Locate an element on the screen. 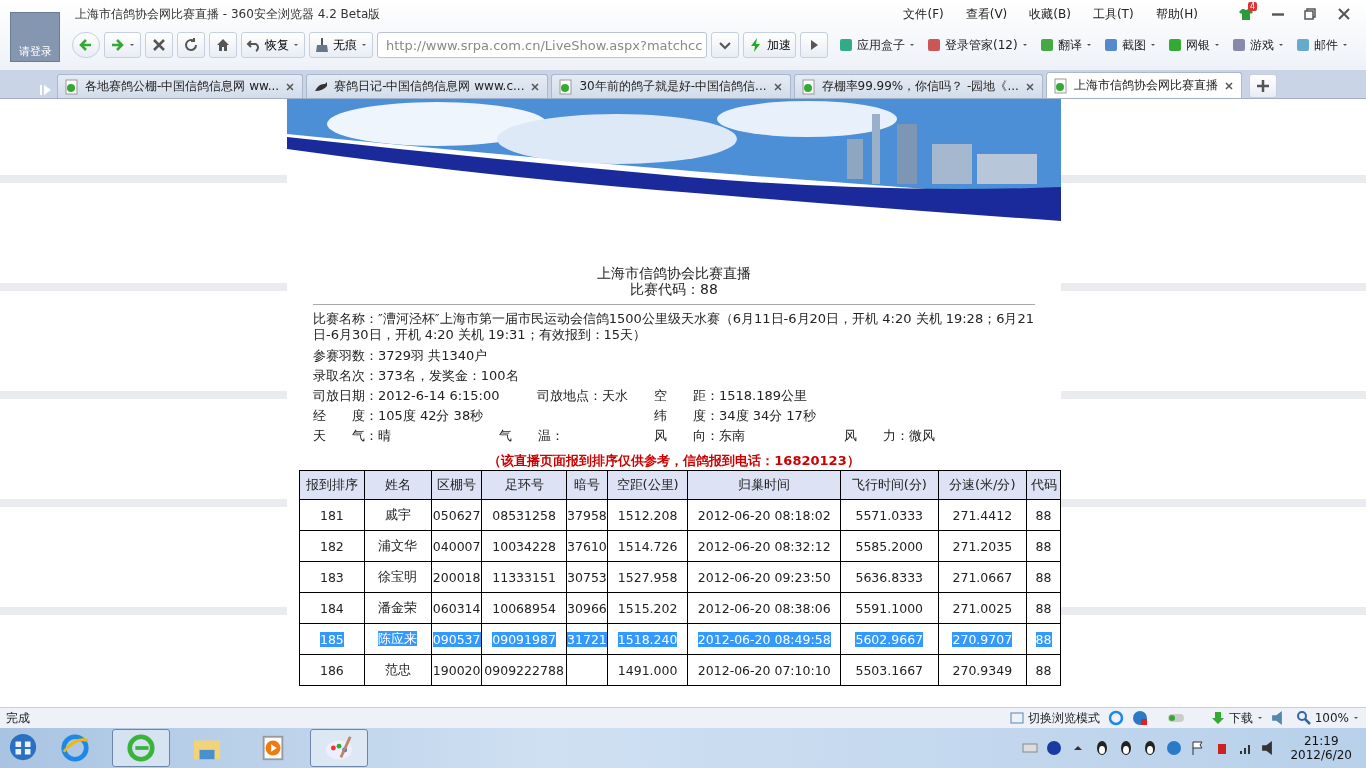 This screenshot has height=768, width=1366. notice-text: （该直播页面报到排序仅供参考，信鸽报到电话：16820123） is located at coordinates (674, 461).